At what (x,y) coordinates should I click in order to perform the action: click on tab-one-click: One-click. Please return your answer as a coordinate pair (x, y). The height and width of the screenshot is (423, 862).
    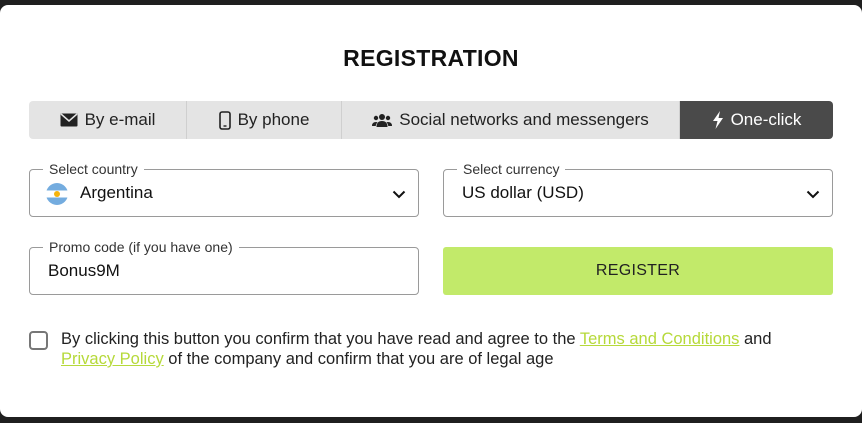
    Looking at the image, I should click on (756, 120).